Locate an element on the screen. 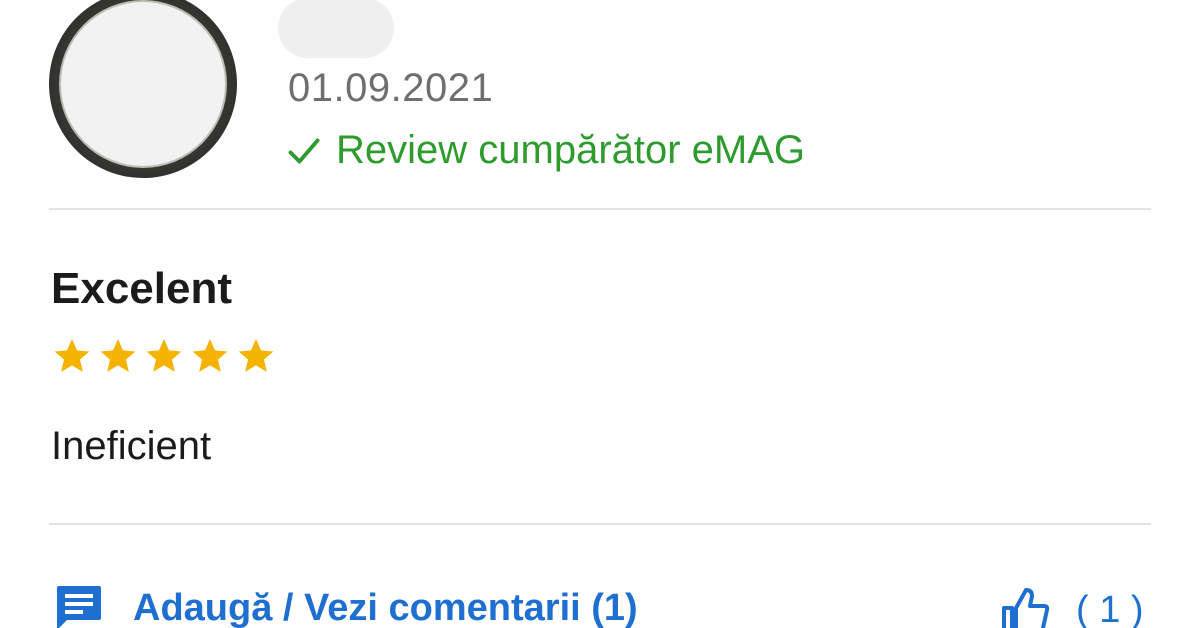  comment-icon is located at coordinates (79, 607).